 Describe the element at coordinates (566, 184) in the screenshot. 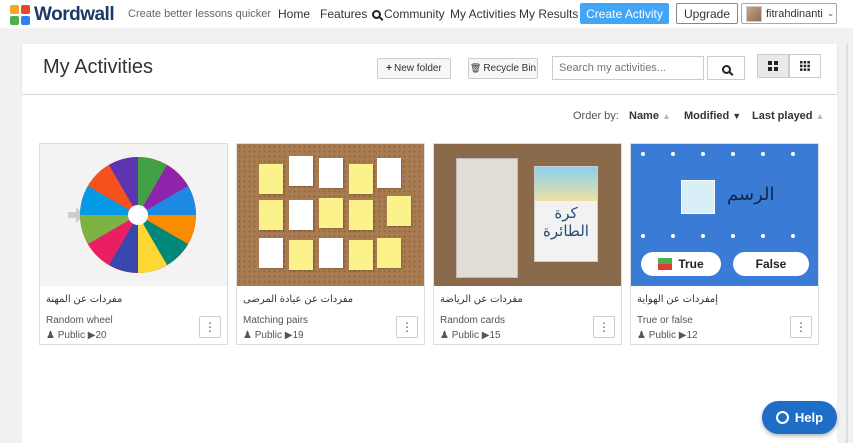

I see `volleyball-picture` at that location.